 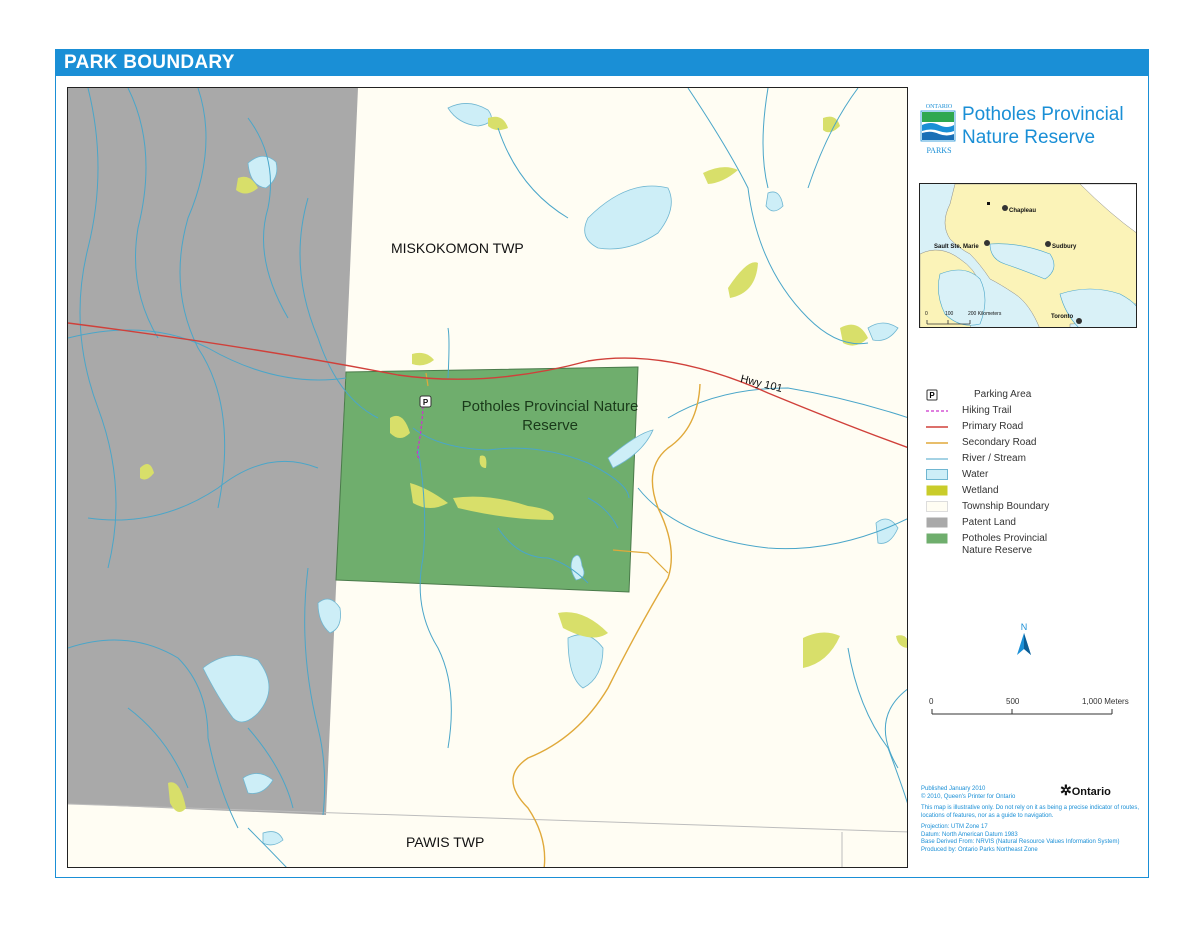 What do you see at coordinates (926, 314) in the screenshot?
I see `inset-scale-tick: 0` at bounding box center [926, 314].